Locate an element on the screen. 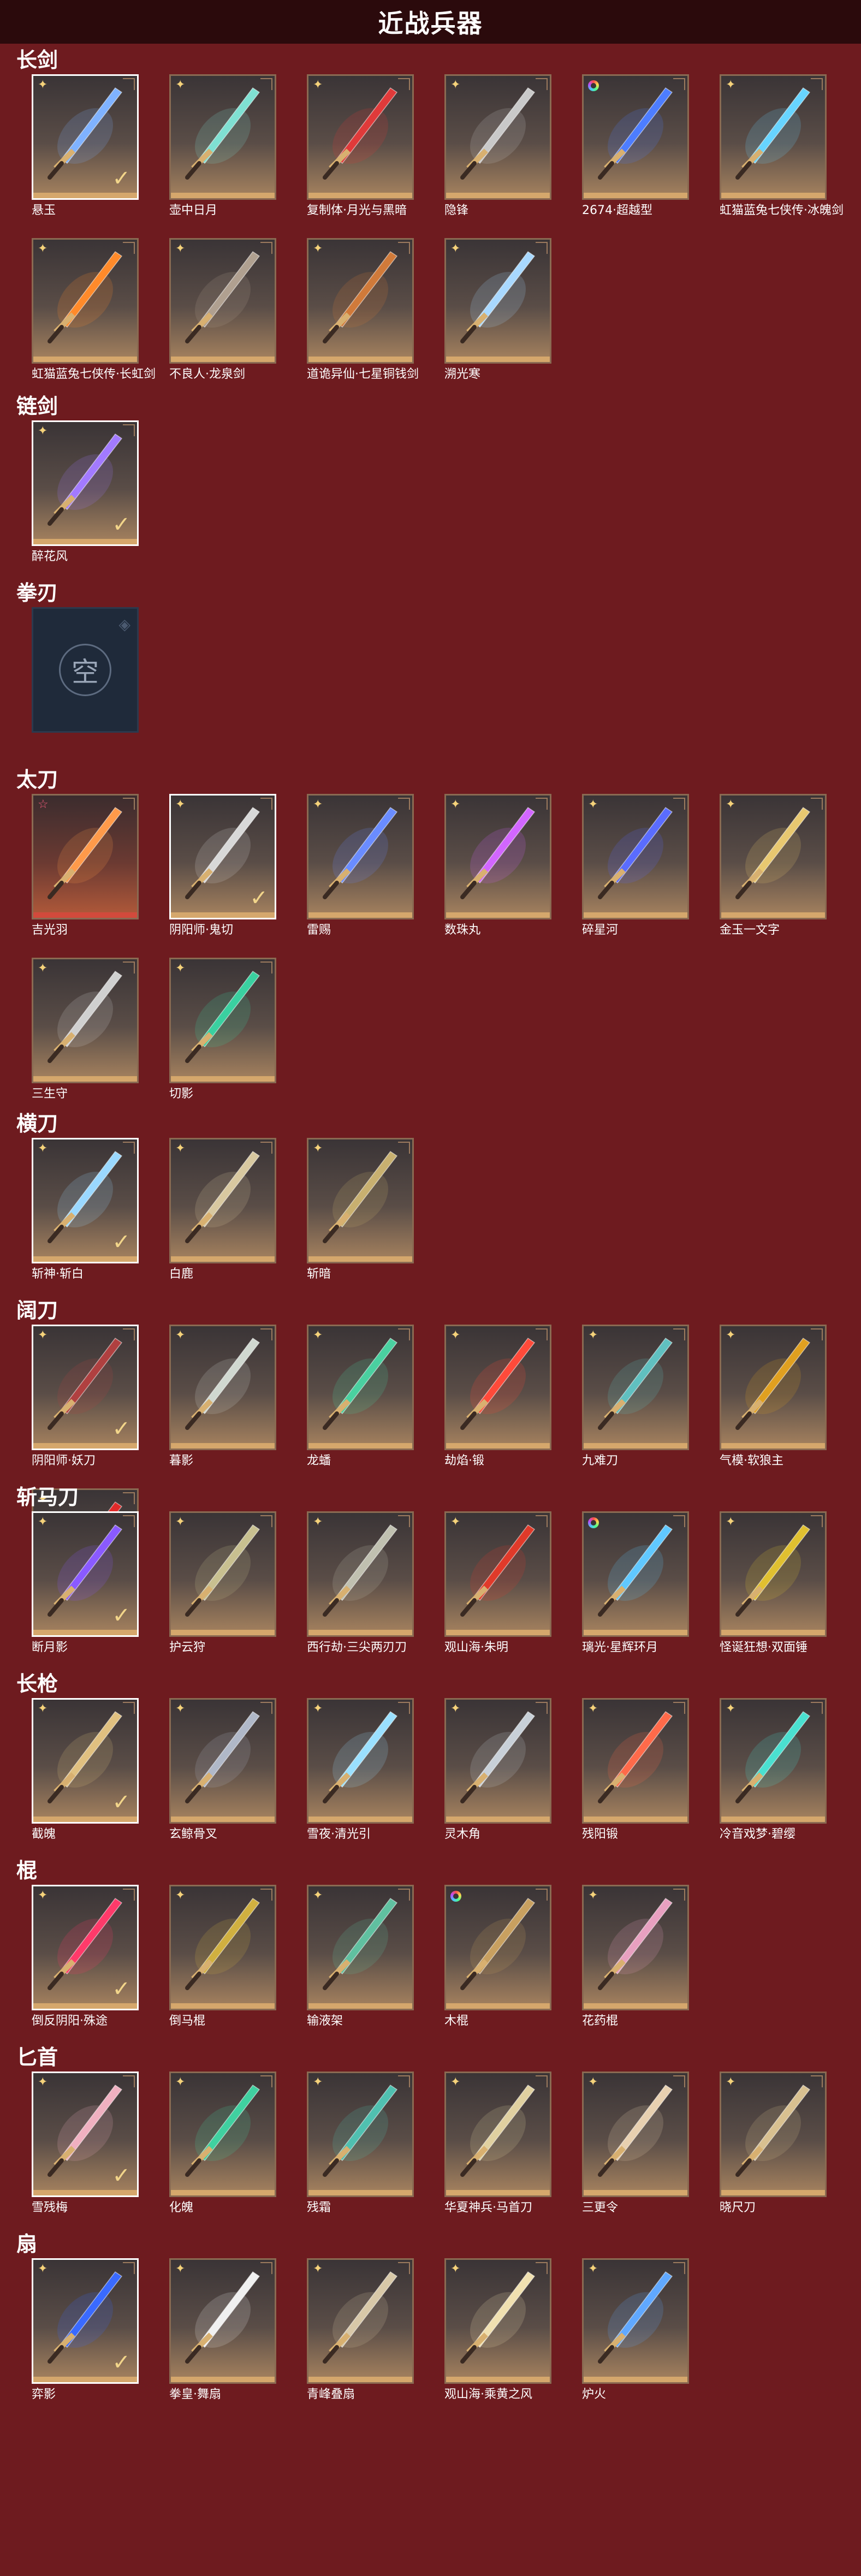 The image size is (861, 2576). weapon-item: ✦ 暮影 is located at coordinates (223, 1397).